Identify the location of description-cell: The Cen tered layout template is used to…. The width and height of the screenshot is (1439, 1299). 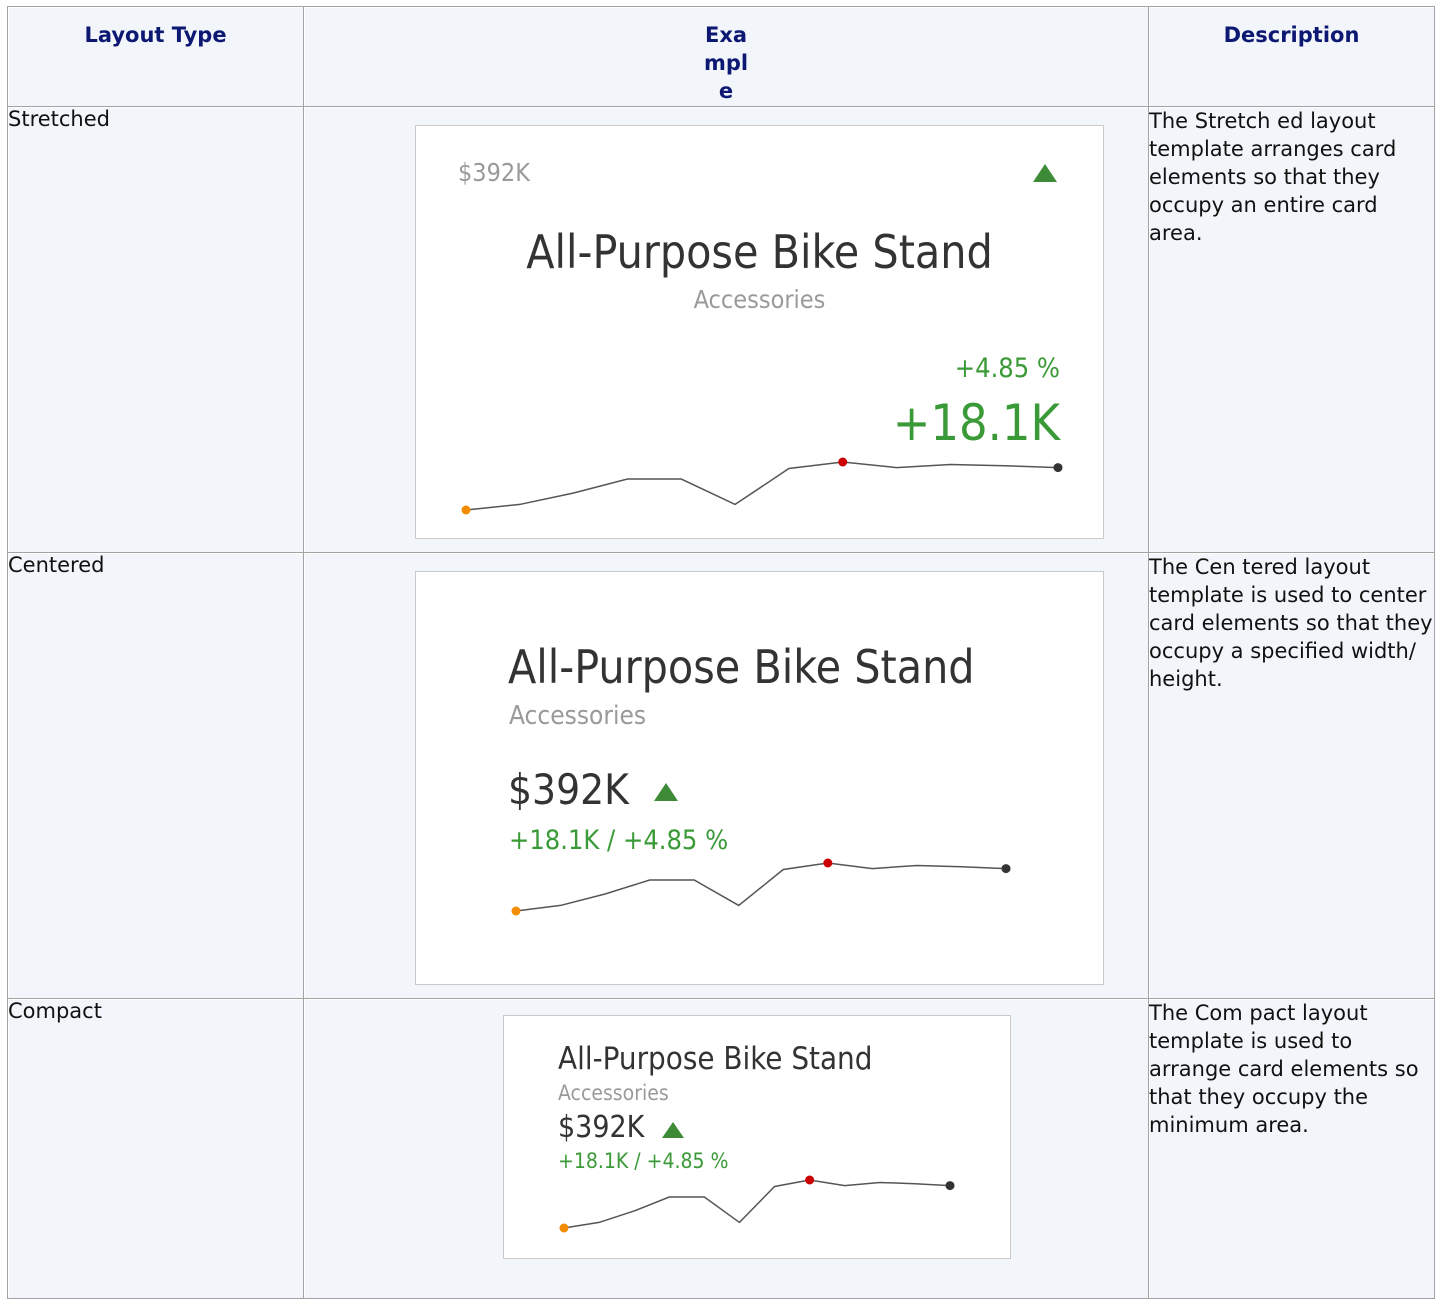
(1292, 776).